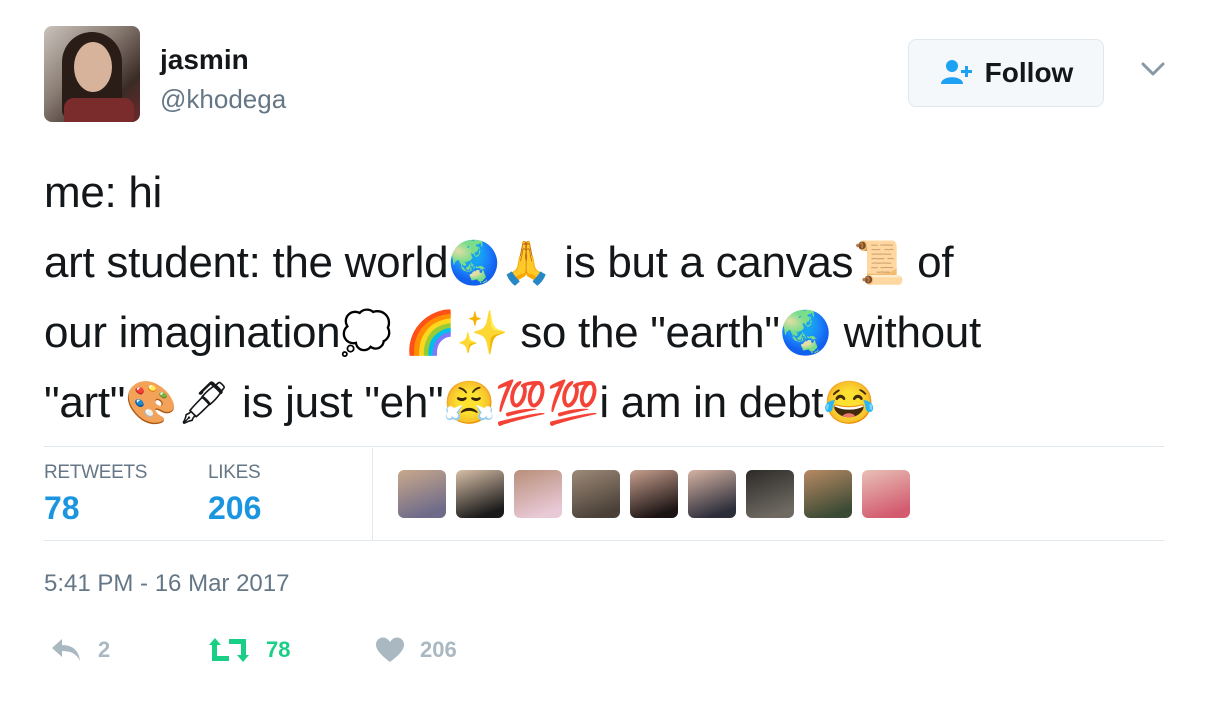  Describe the element at coordinates (192, 332) in the screenshot. I see `tweet-text-segment: our imagination` at that location.